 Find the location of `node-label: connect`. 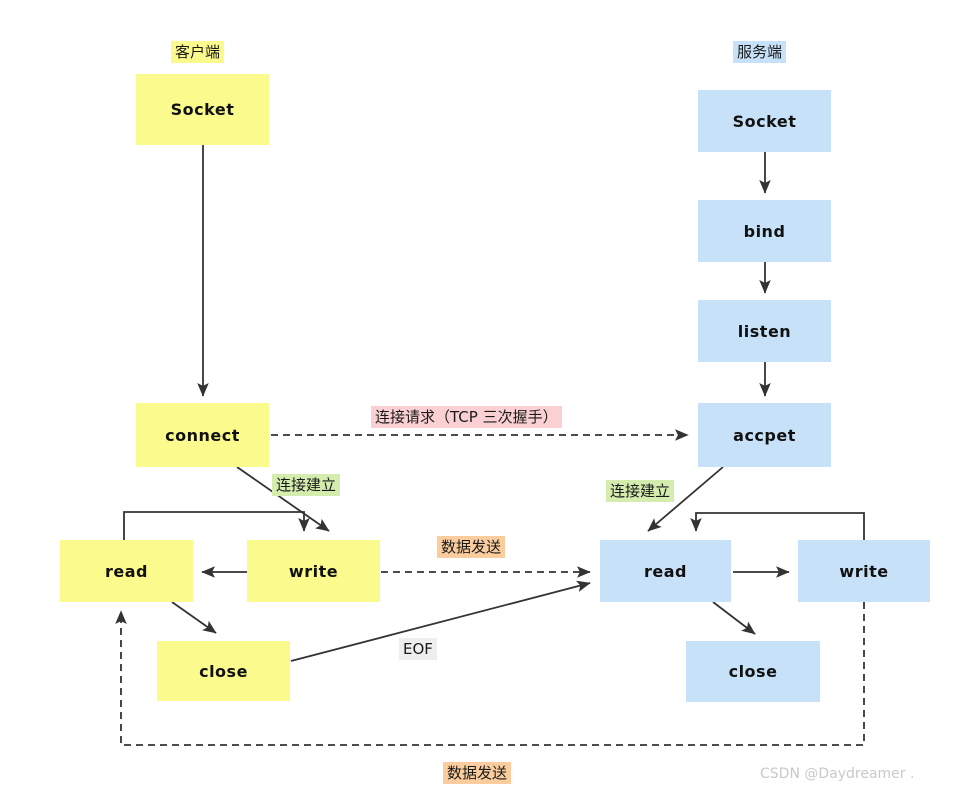

node-label: connect is located at coordinates (202, 435).